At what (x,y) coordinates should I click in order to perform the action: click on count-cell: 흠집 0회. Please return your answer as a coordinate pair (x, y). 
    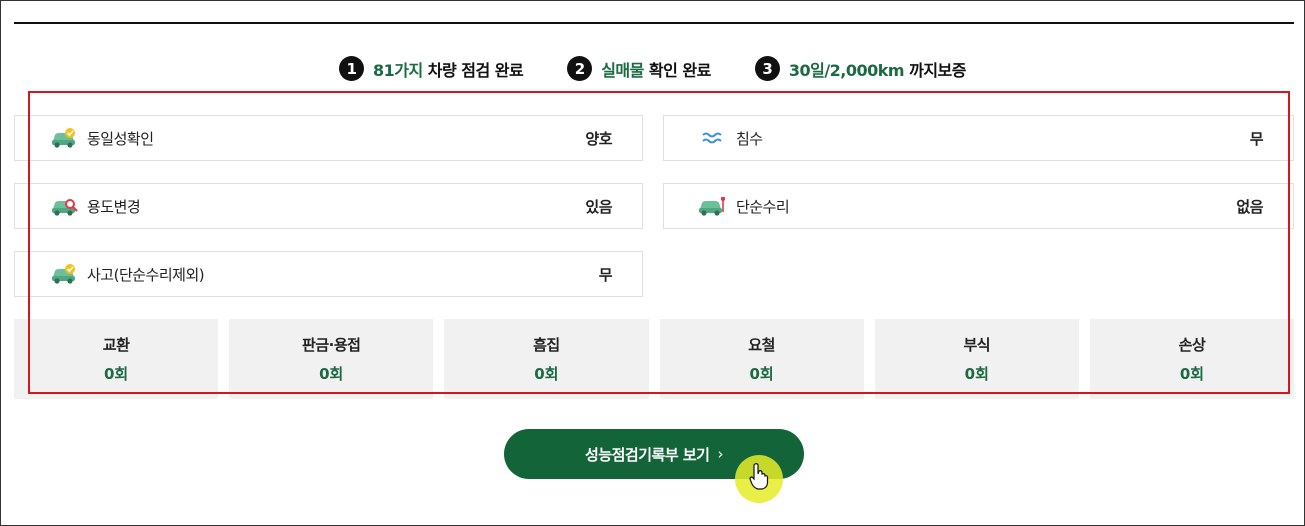
    Looking at the image, I should click on (546, 359).